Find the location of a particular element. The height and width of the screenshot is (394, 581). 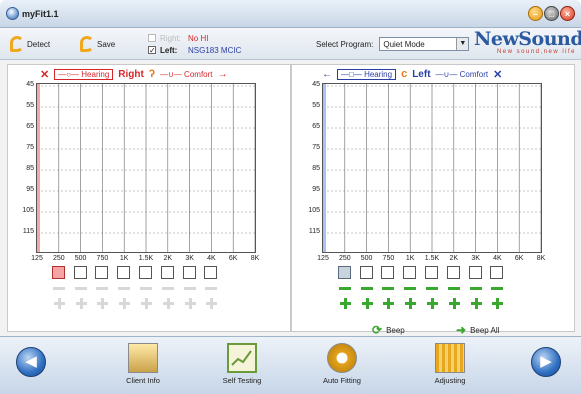

back-arrow-icon: ◀ is located at coordinates (31, 362).